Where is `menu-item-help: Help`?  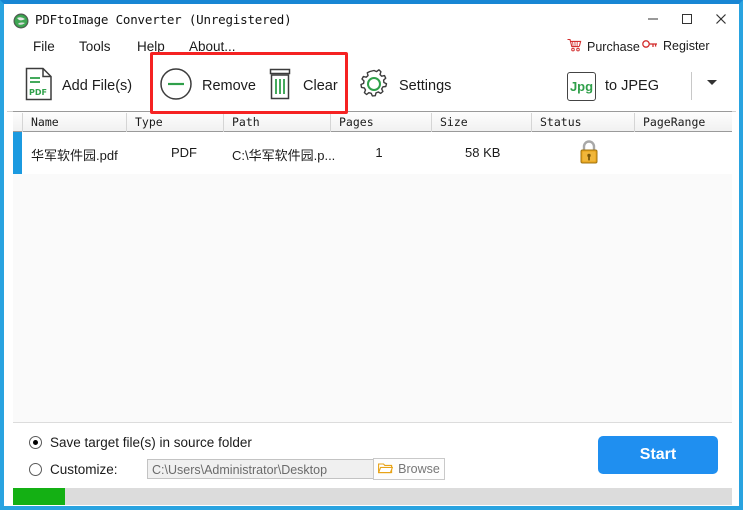
menu-item-help: Help is located at coordinates (151, 46).